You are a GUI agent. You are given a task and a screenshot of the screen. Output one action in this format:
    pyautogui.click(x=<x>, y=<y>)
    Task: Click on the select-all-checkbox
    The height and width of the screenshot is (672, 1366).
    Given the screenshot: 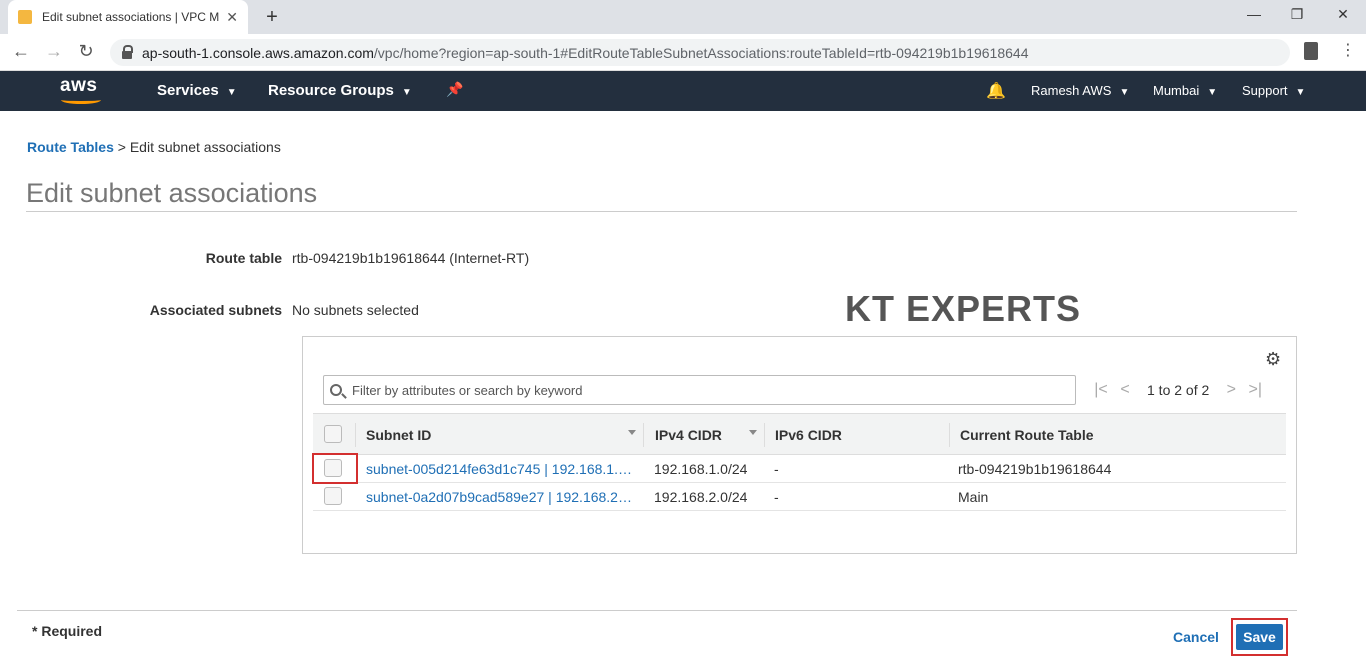 What is the action you would take?
    pyautogui.click(x=333, y=434)
    